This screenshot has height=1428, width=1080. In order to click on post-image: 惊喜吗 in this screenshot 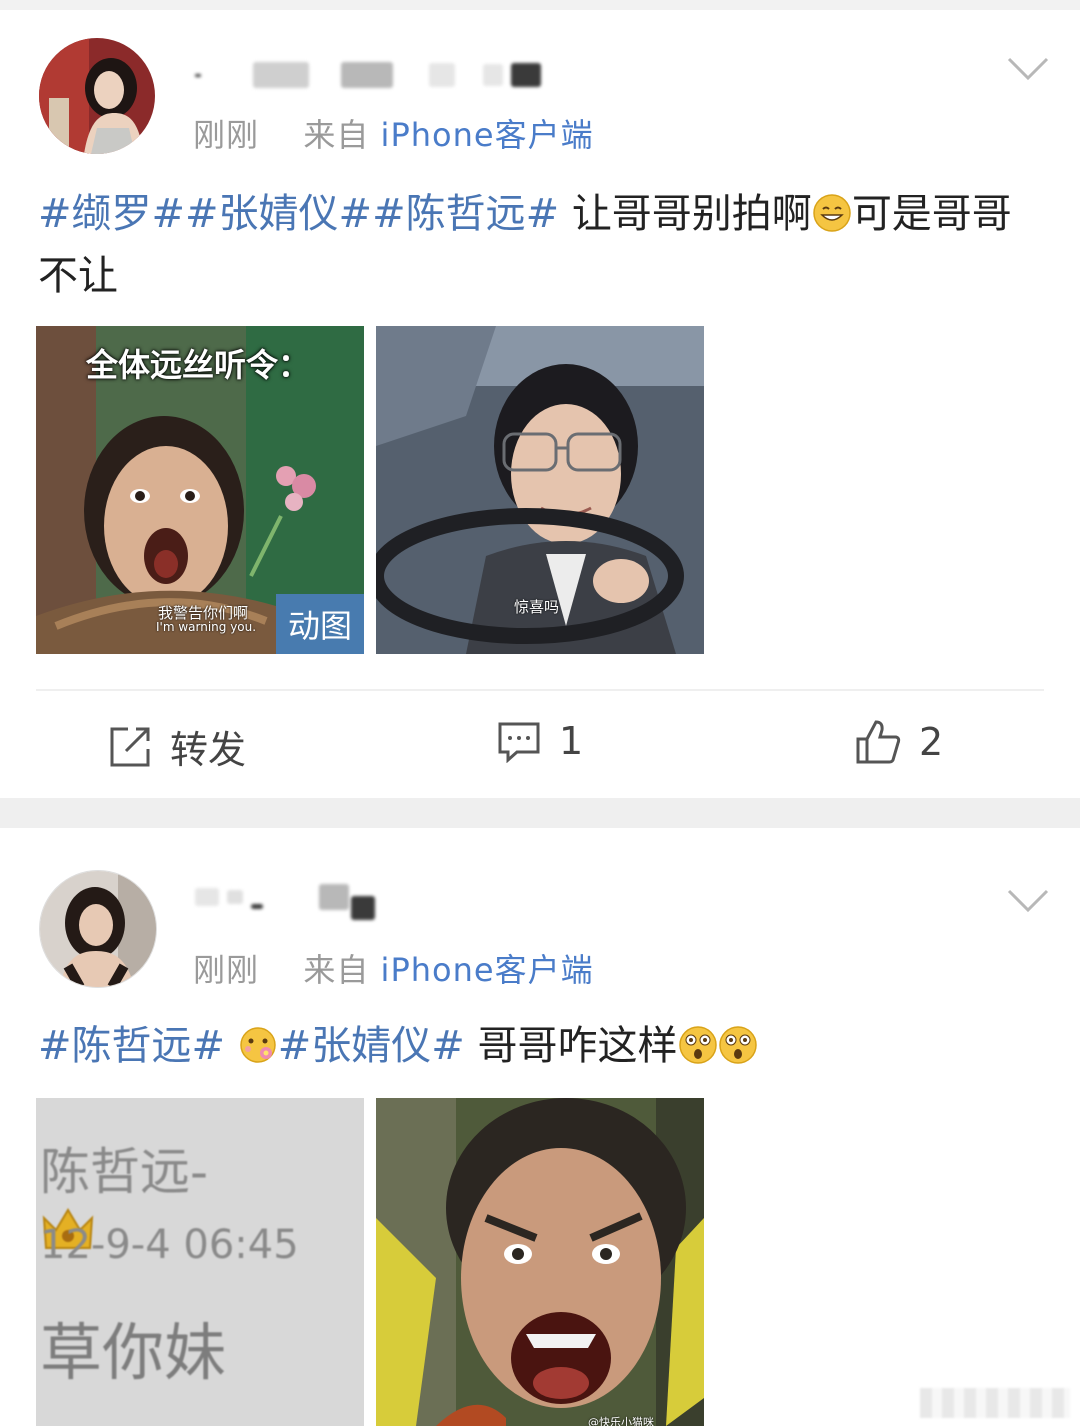, I will do `click(540, 490)`.